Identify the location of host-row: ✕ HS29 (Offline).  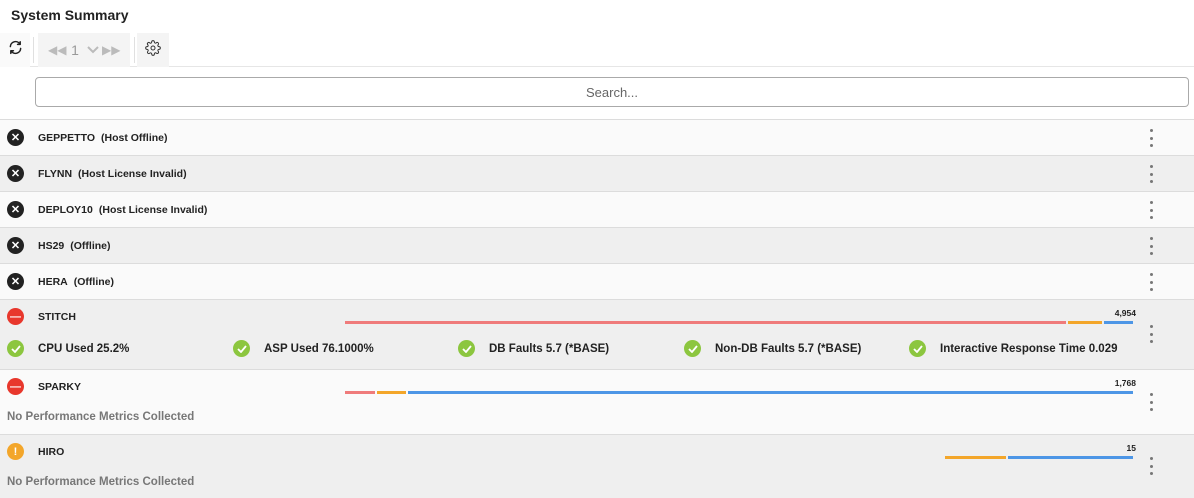
(597, 245).